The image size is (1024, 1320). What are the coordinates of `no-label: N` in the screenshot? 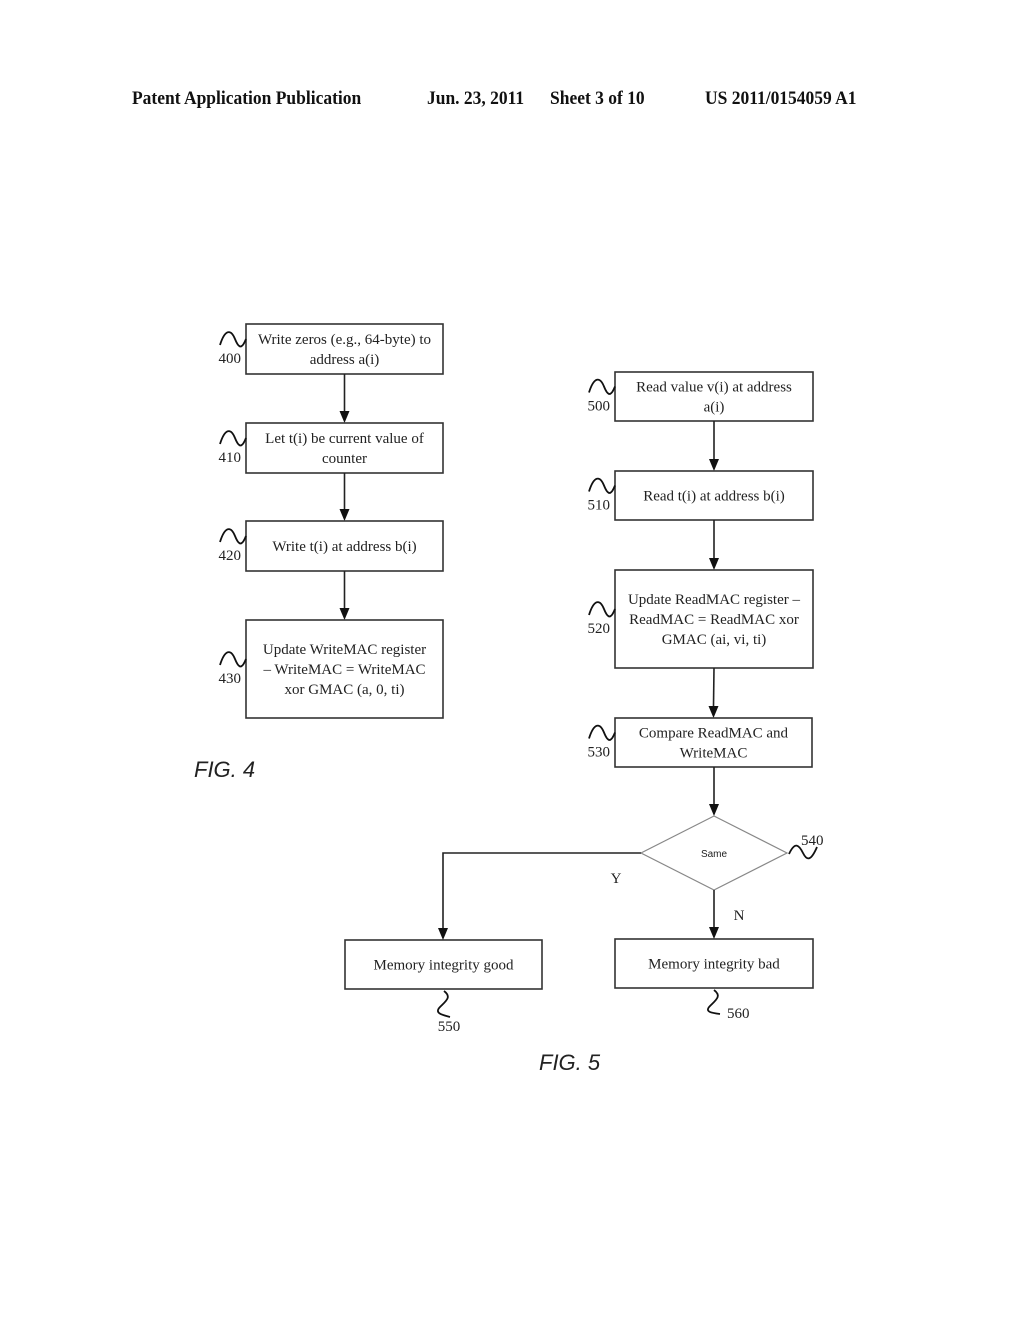 It's located at (739, 916).